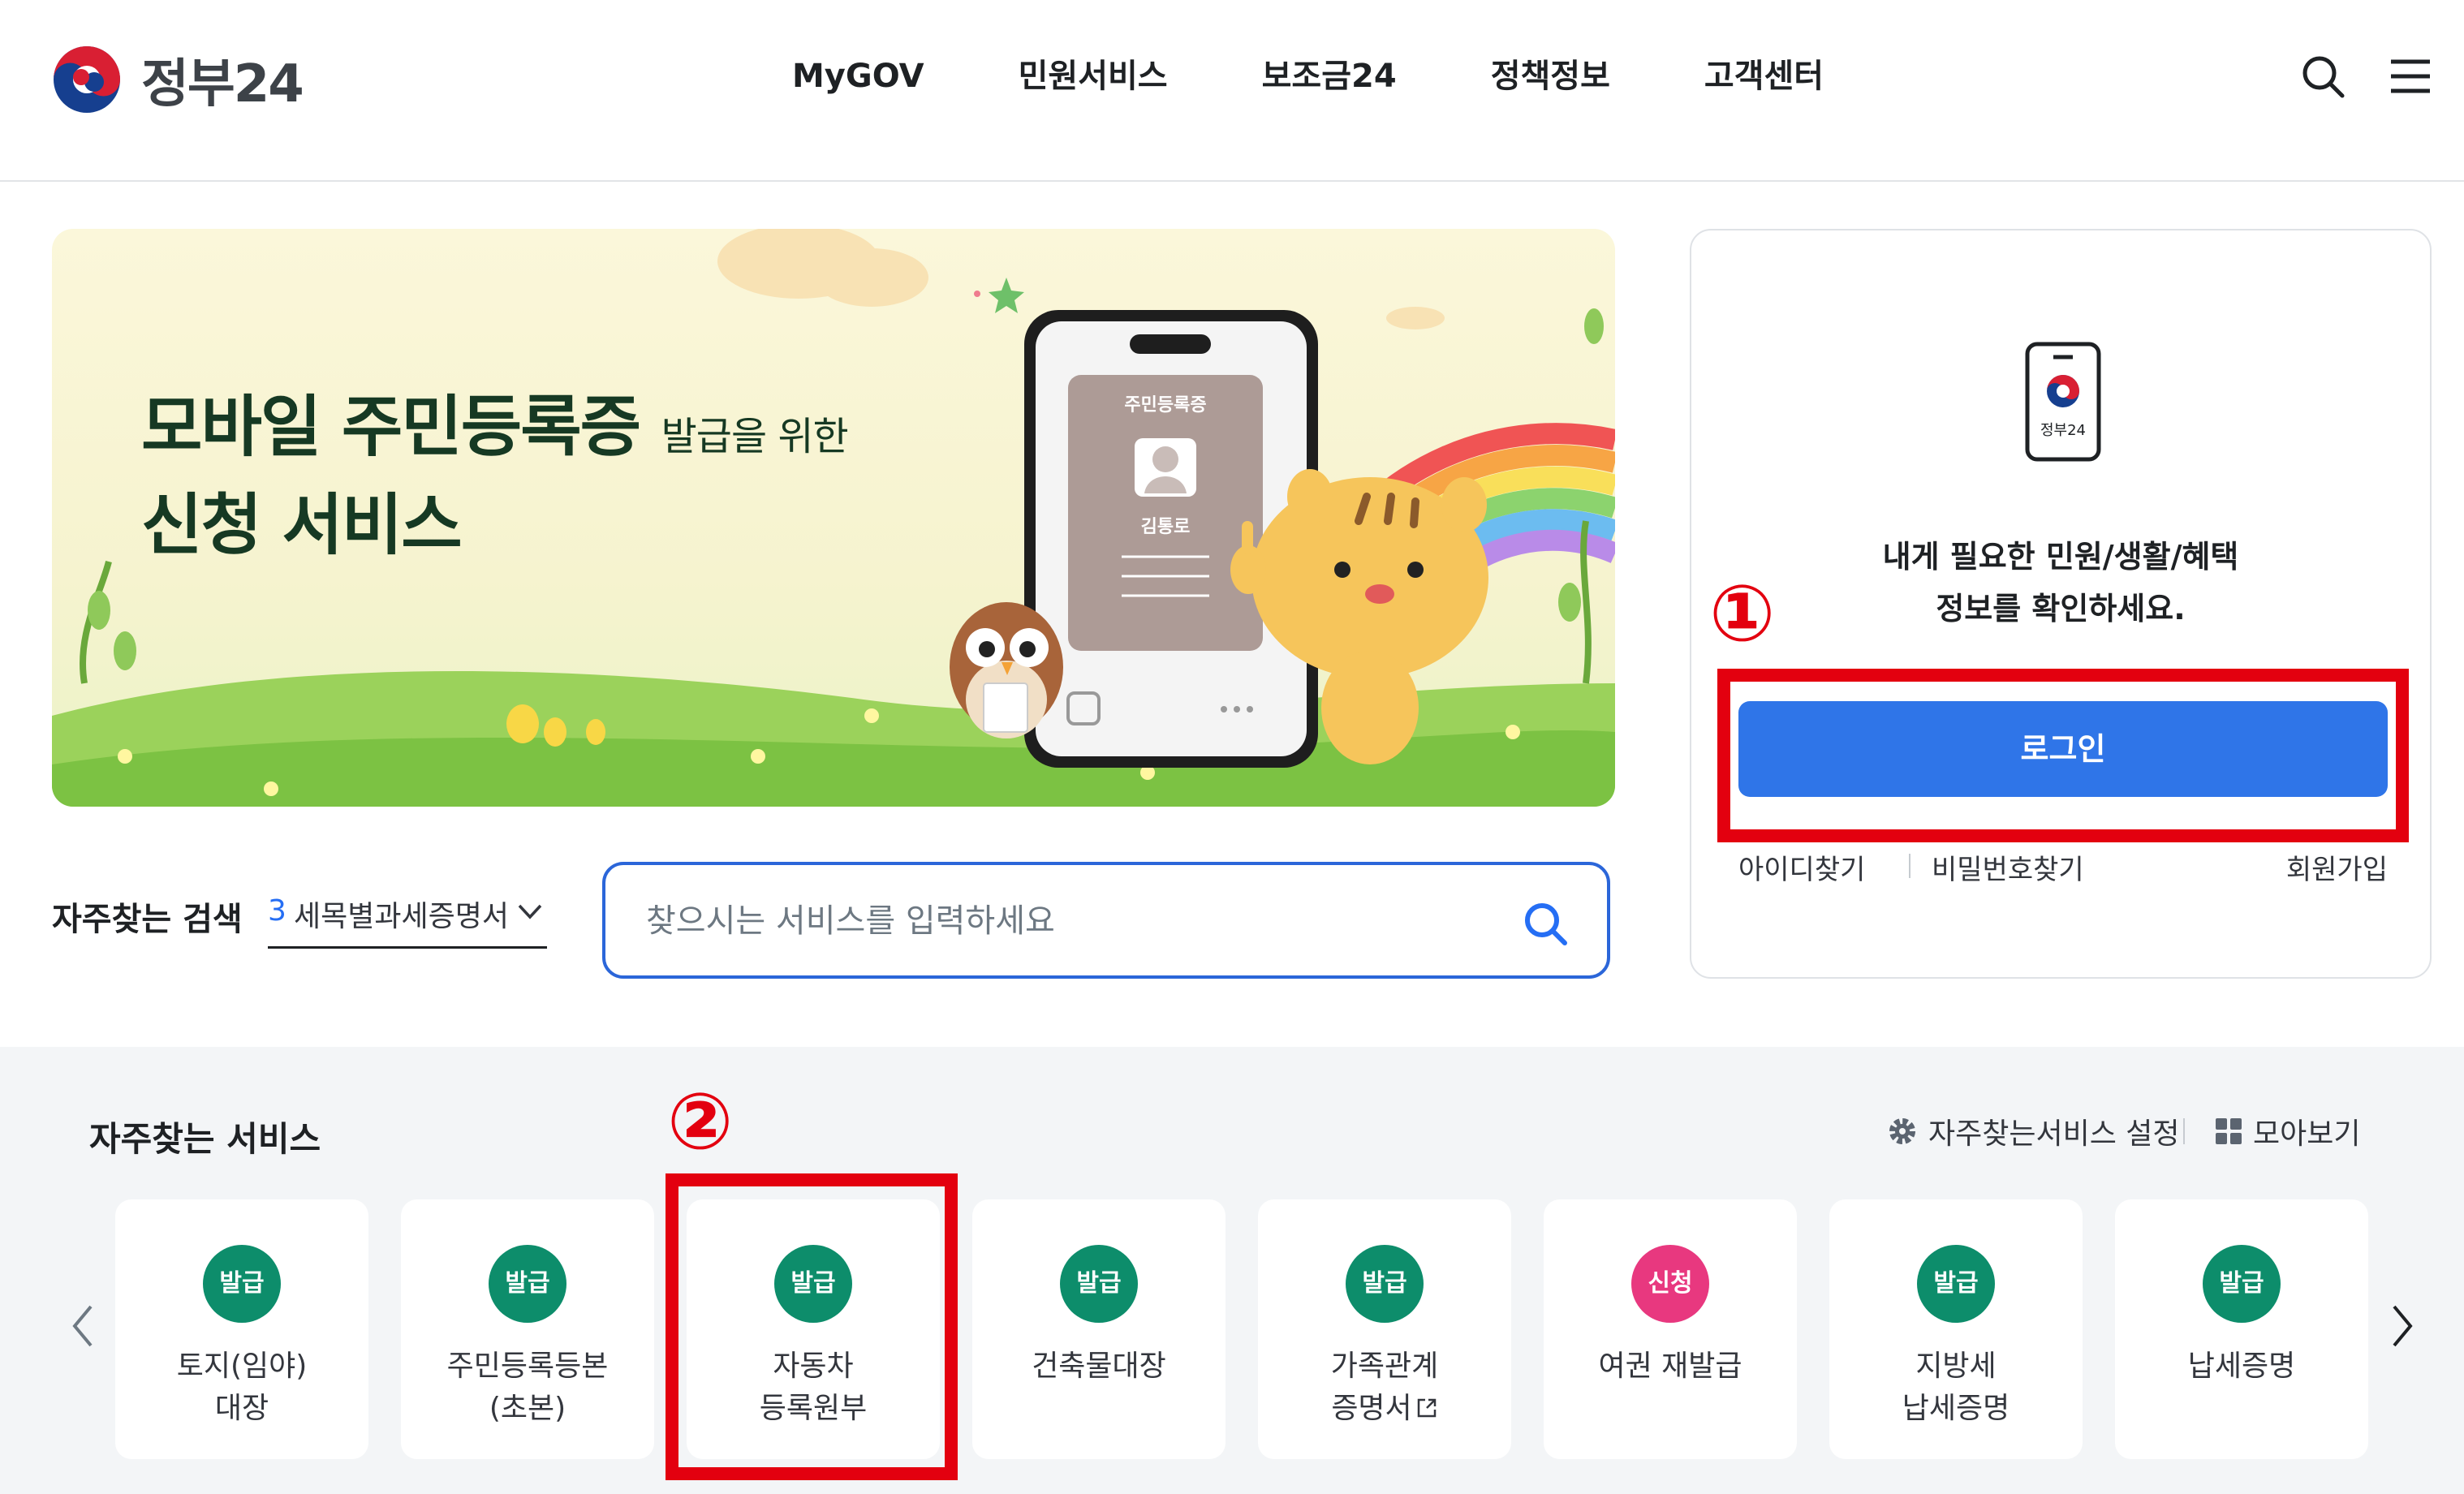 This screenshot has height=1494, width=2464. What do you see at coordinates (1956, 1387) in the screenshot?
I see `service-card-label: 지방세 납세증명` at bounding box center [1956, 1387].